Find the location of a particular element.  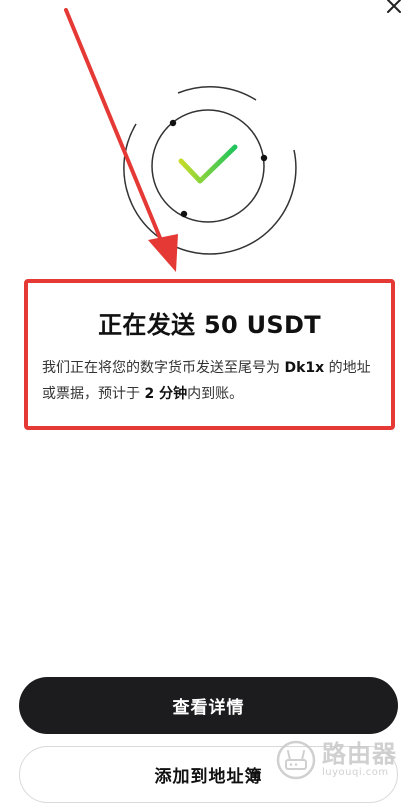

desc-before-address: 我们正在将您的数字货币发送至尾号为 is located at coordinates (163, 368).